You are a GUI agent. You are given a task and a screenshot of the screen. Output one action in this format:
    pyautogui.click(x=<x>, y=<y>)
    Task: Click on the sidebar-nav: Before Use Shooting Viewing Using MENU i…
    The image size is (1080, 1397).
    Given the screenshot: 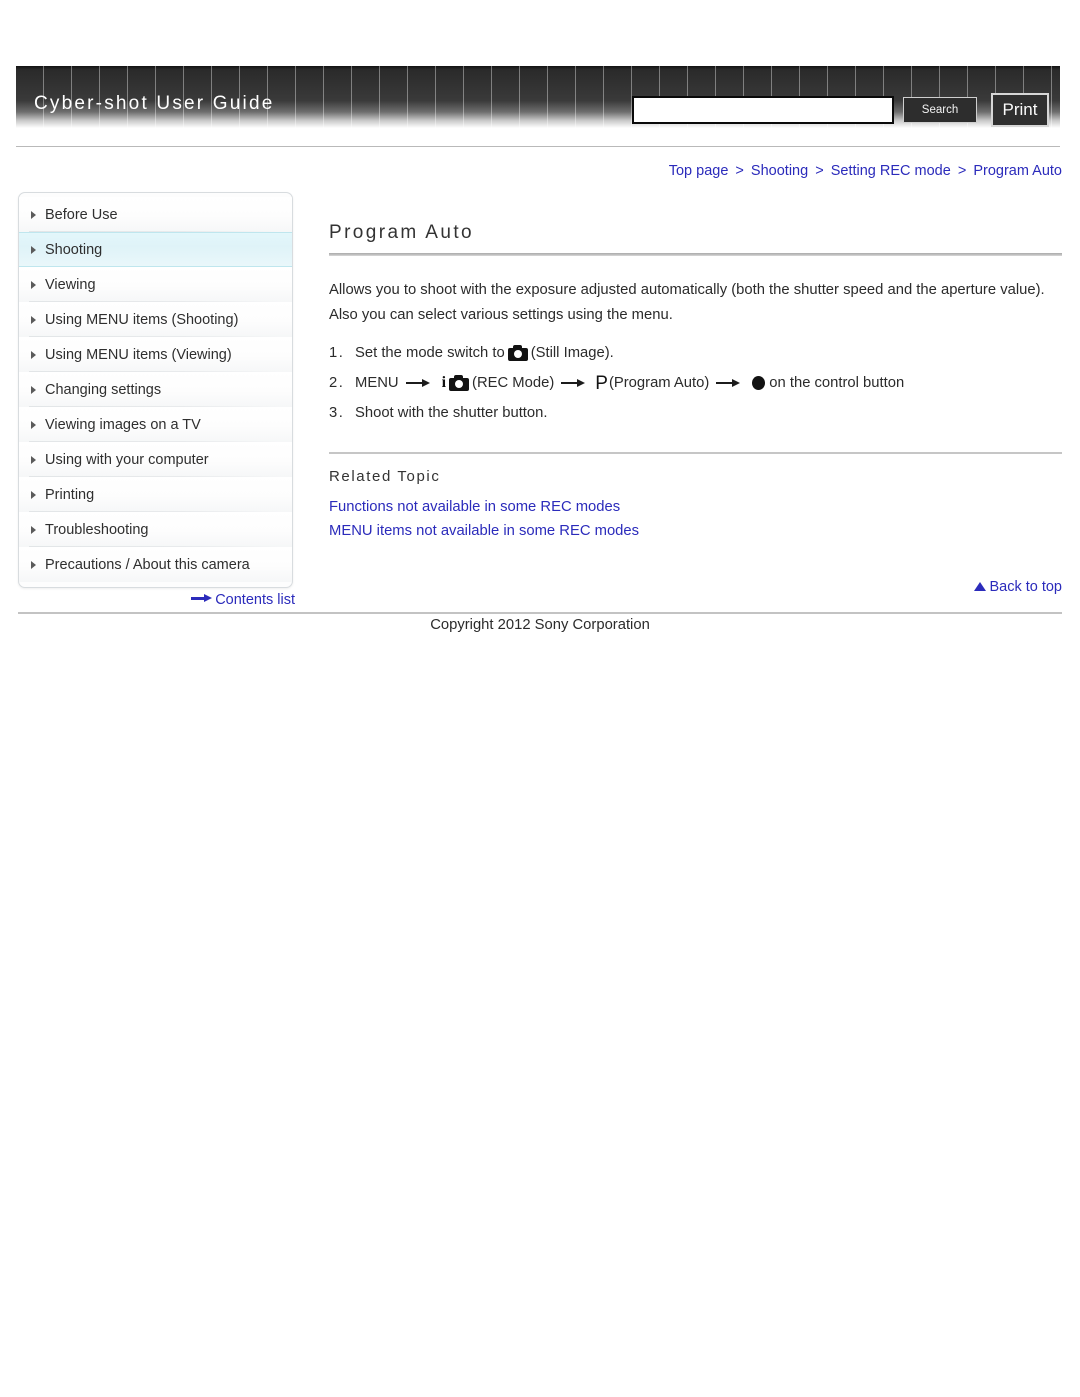 What is the action you would take?
    pyautogui.click(x=155, y=390)
    